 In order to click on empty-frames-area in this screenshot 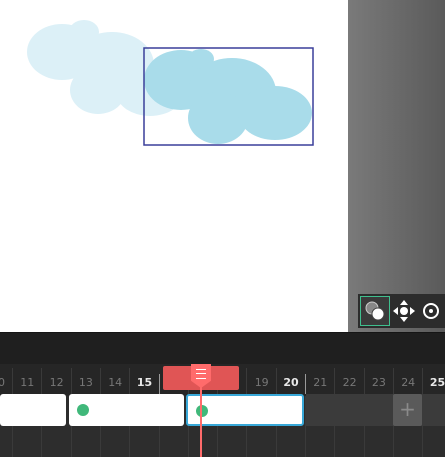, I will do `click(375, 410)`.